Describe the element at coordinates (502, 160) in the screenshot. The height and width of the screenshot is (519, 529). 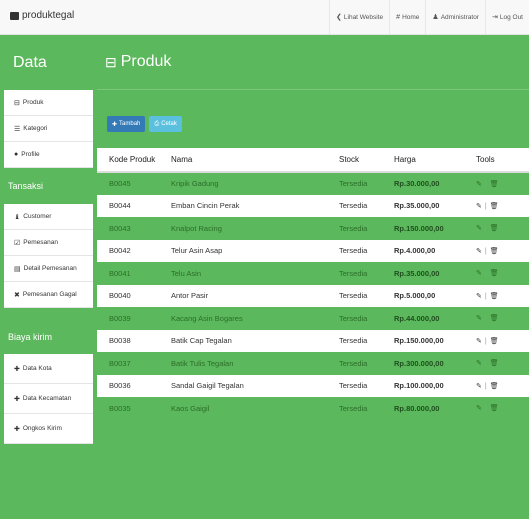
I see `column-header: Tools` at that location.